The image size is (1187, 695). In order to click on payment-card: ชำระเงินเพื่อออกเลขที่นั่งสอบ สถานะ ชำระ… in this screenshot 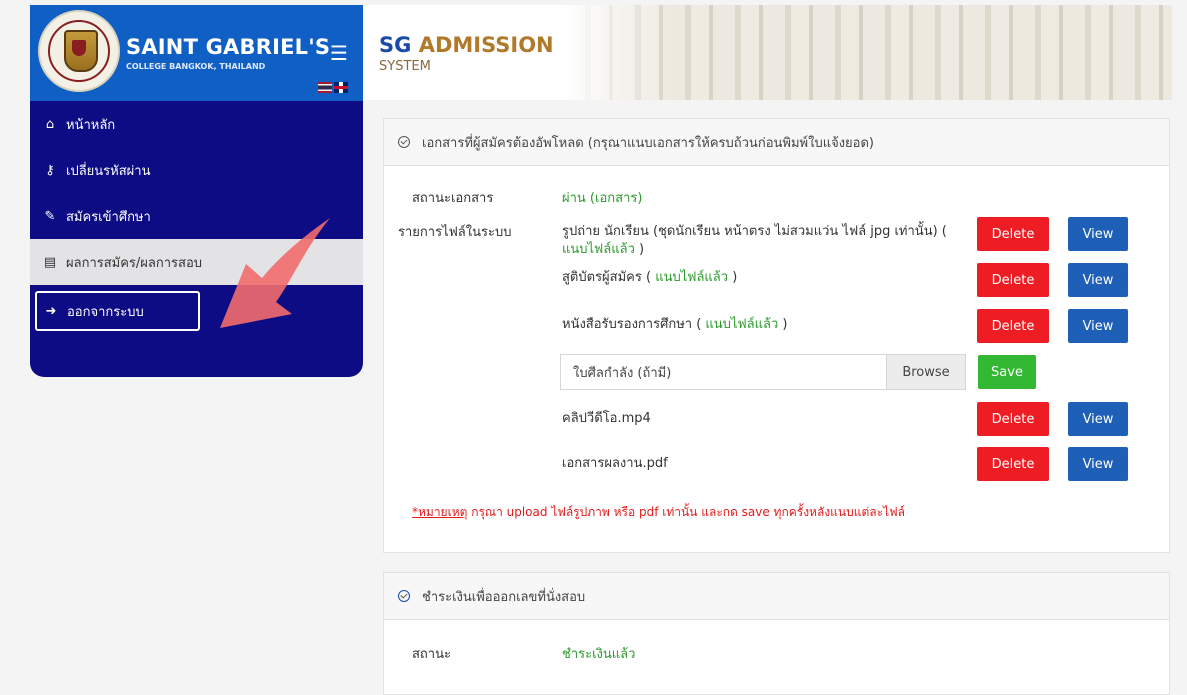, I will do `click(776, 633)`.